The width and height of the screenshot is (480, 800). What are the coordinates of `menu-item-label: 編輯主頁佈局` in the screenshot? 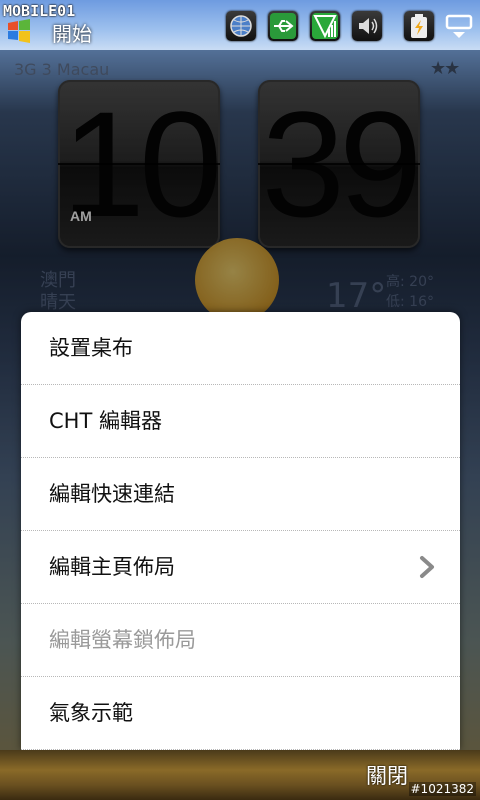 It's located at (112, 567).